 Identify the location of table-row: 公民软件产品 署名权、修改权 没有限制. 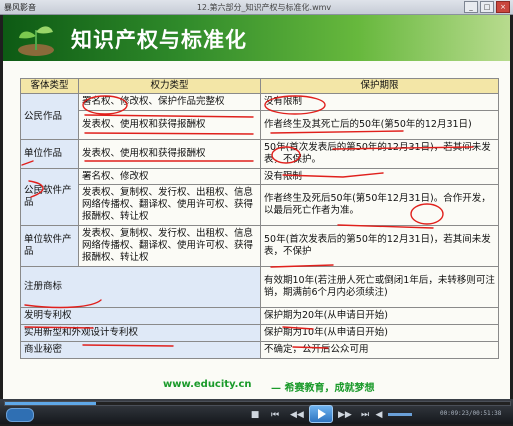
(259, 197).